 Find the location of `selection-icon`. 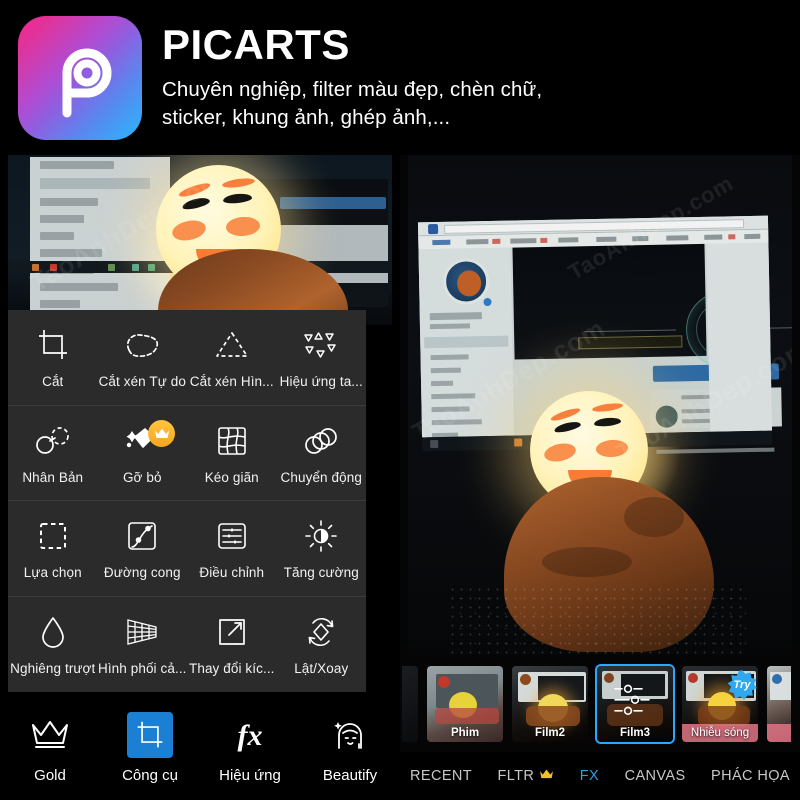

selection-icon is located at coordinates (53, 536).